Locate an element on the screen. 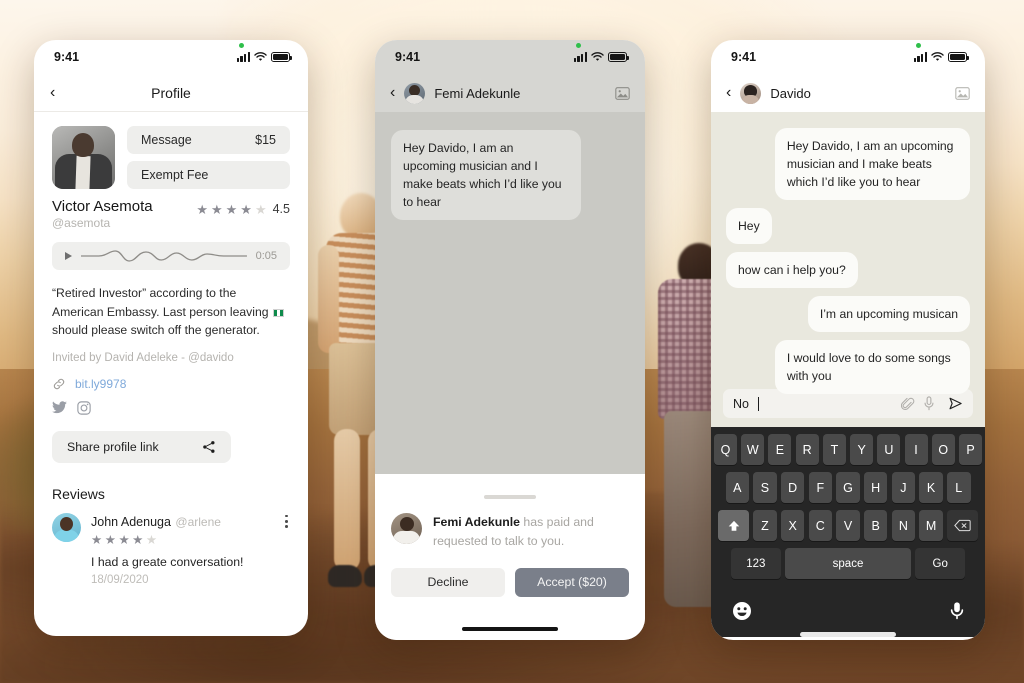  share-profile-link-button: Share profile link is located at coordinates (141, 446).